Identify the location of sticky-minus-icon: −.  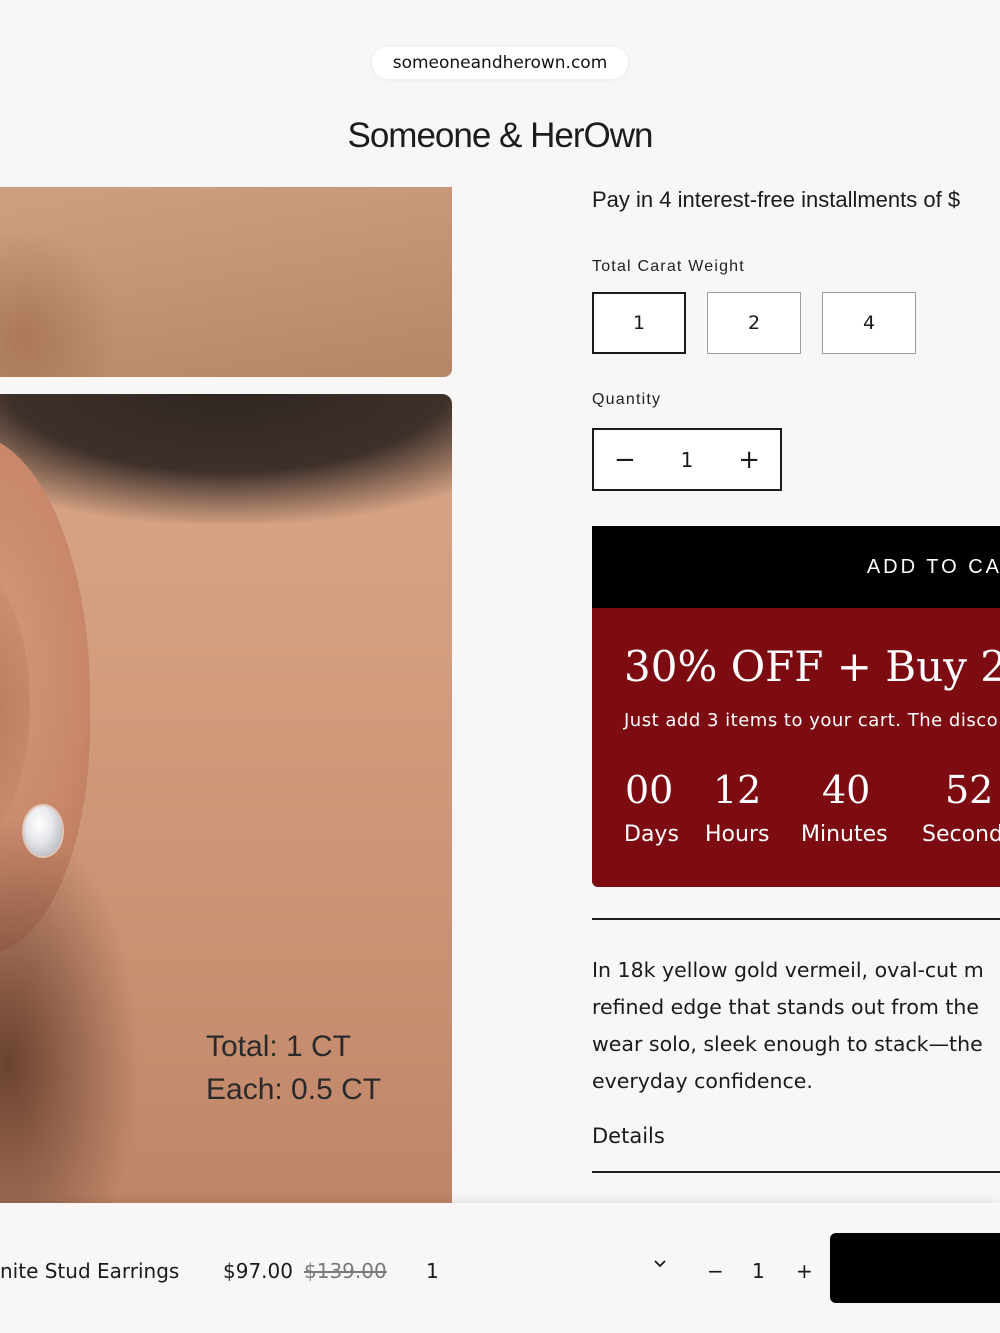
(715, 1271).